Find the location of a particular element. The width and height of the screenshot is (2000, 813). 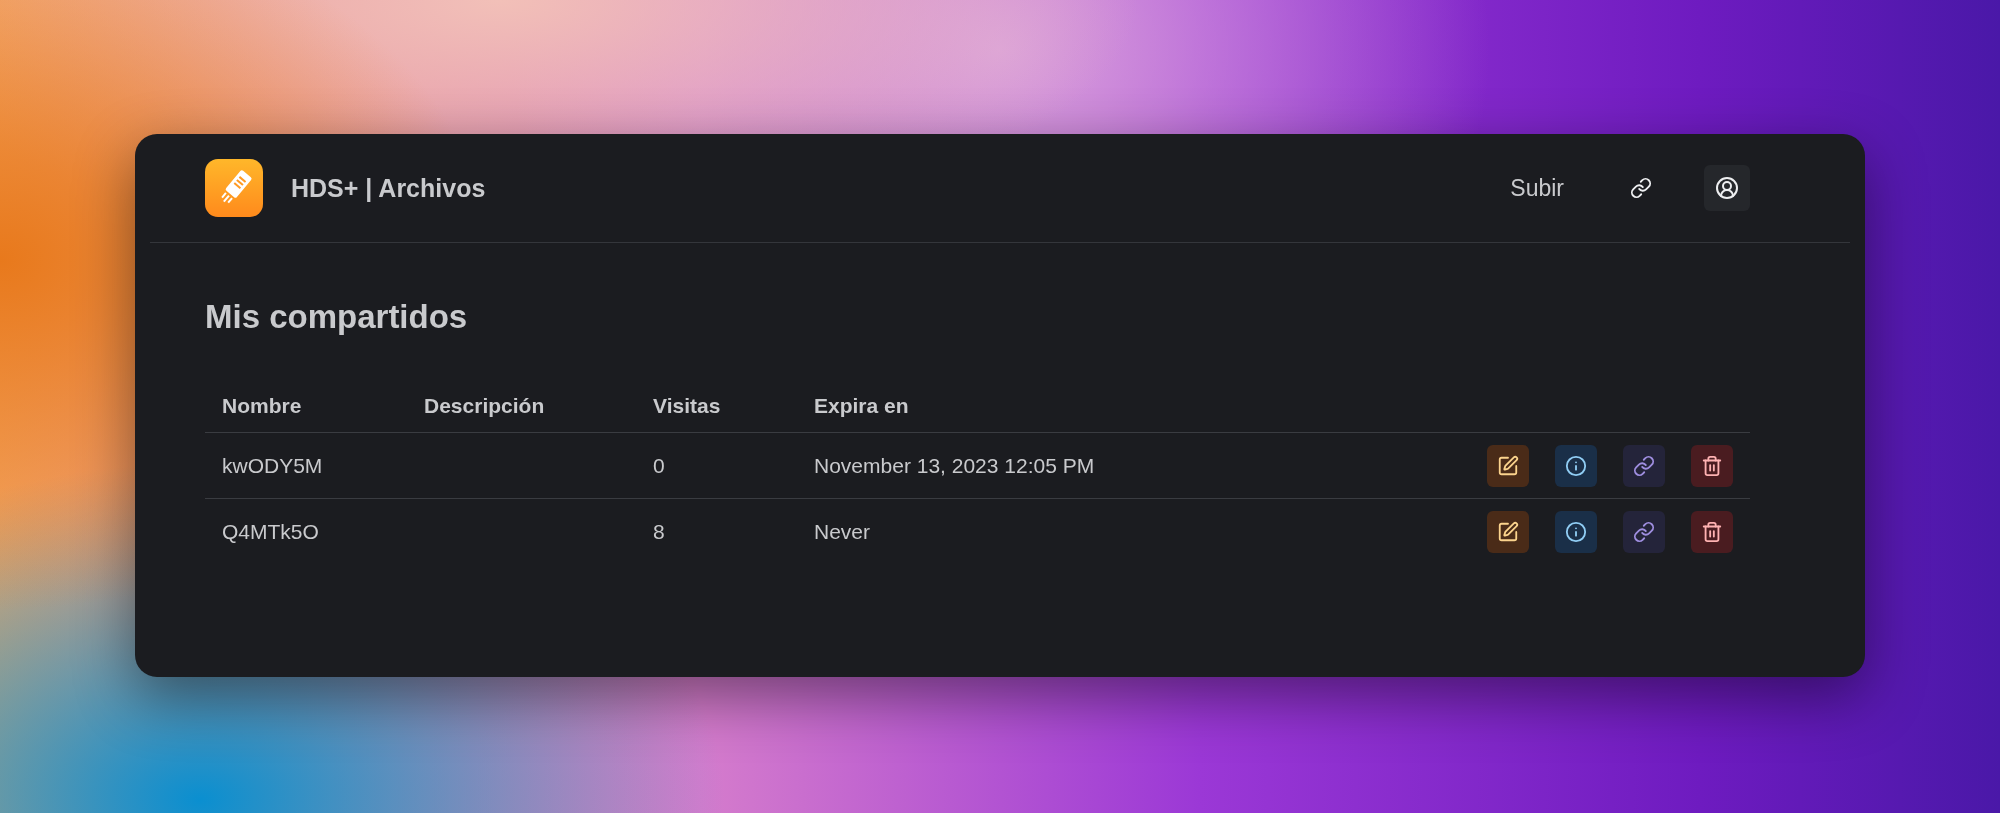

user-icon is located at coordinates (1727, 188).